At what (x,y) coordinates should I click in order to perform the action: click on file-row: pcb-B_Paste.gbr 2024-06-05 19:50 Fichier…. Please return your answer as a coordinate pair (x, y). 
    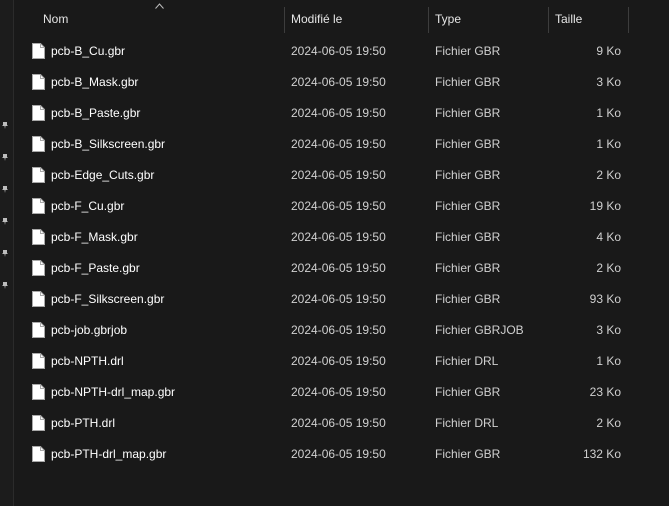
    Looking at the image, I should click on (341, 113).